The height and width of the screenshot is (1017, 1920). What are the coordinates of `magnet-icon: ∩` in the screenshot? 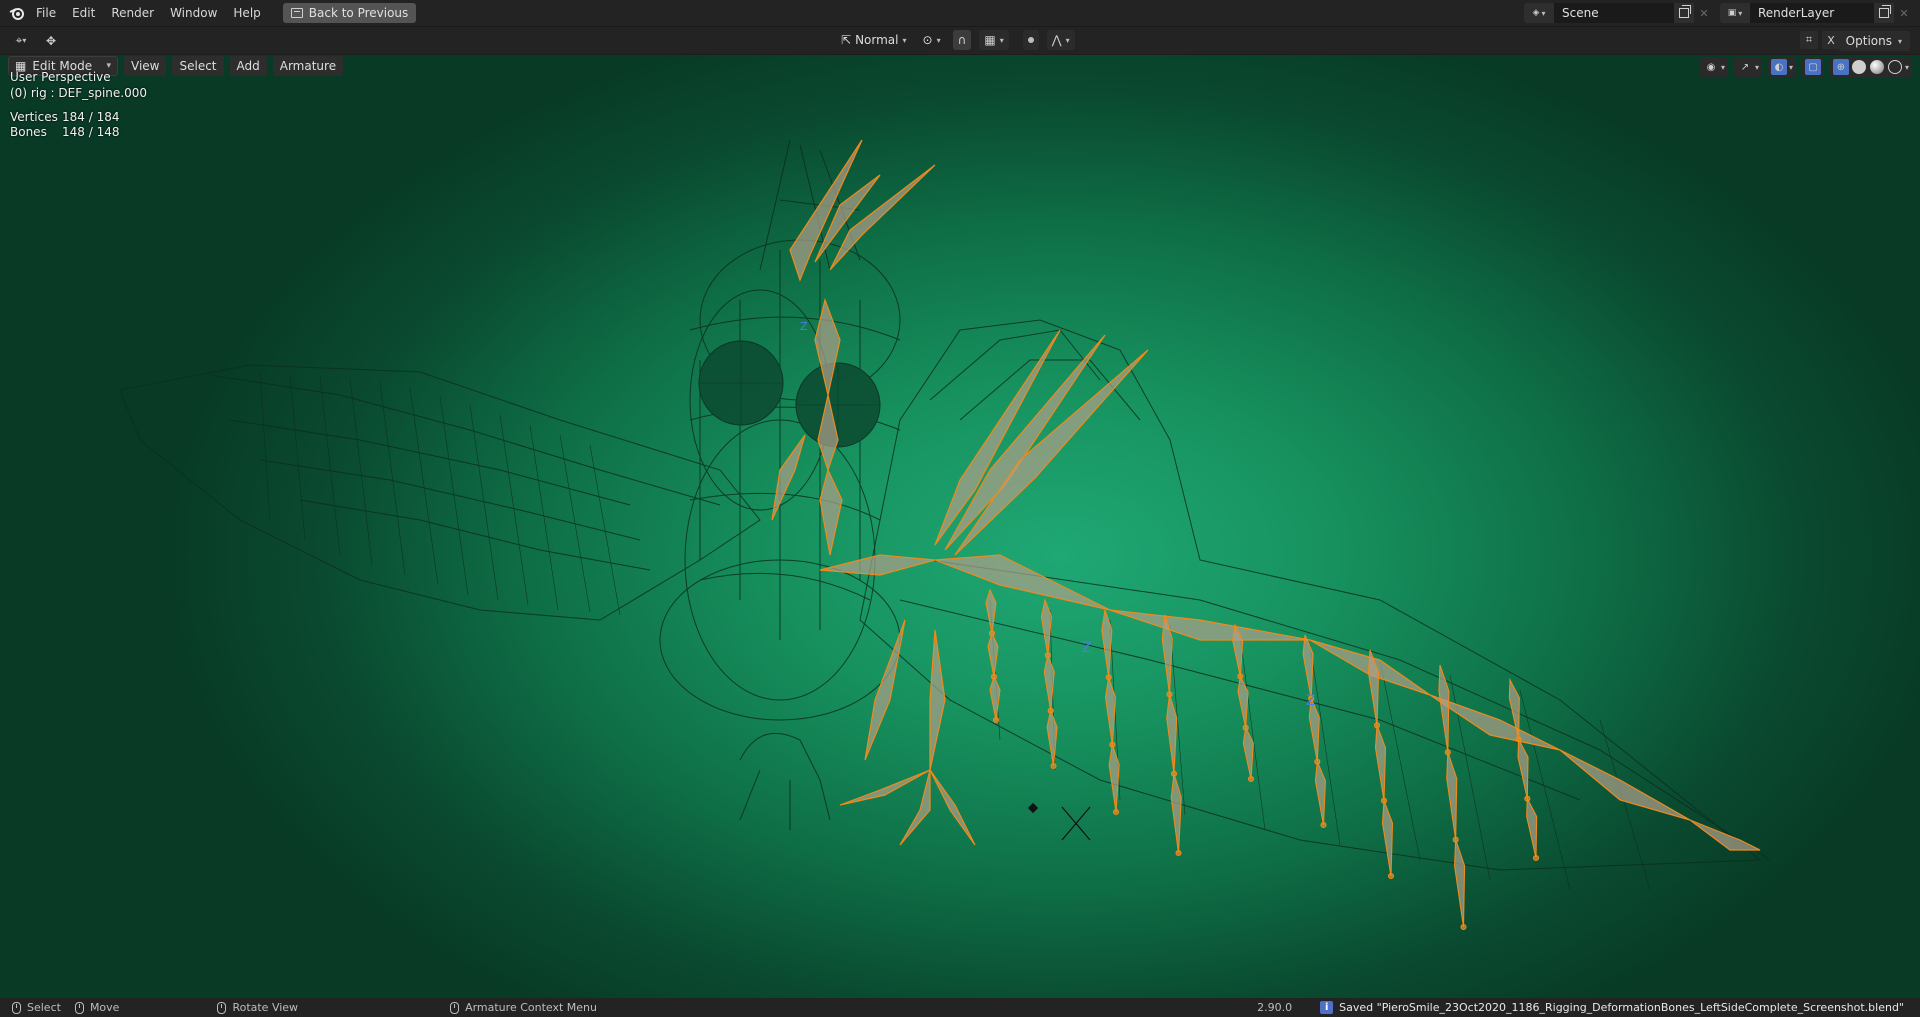 It's located at (962, 40).